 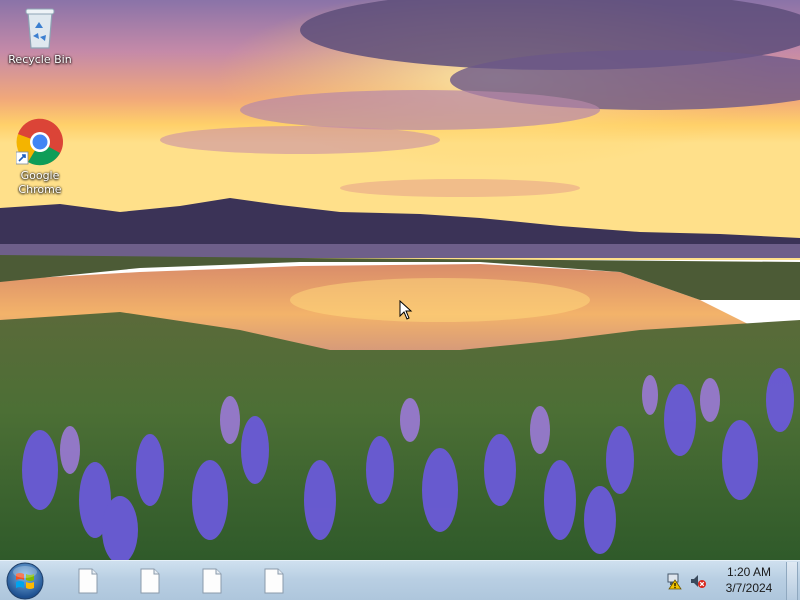 I want to click on chrome-icon, so click(x=39, y=142).